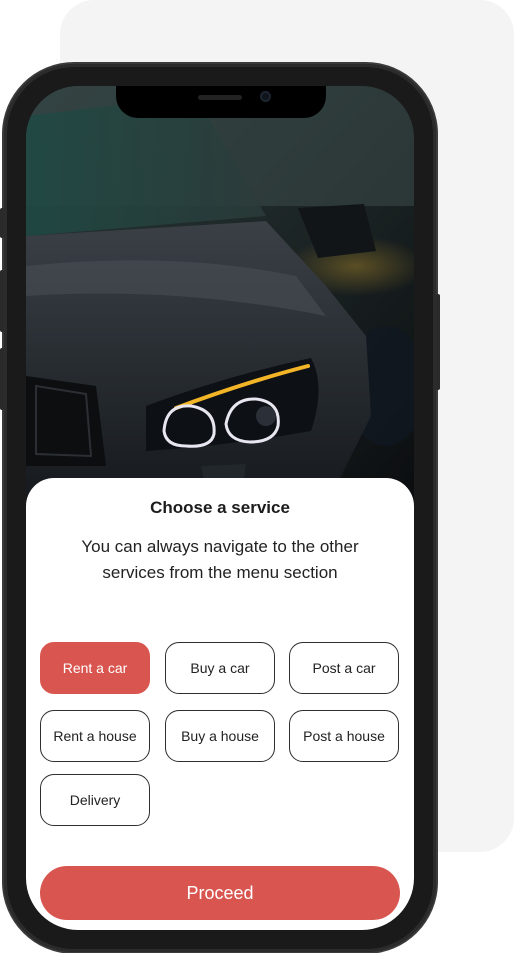 The height and width of the screenshot is (953, 514). Describe the element at coordinates (2, 301) in the screenshot. I see `volume-up-button` at that location.